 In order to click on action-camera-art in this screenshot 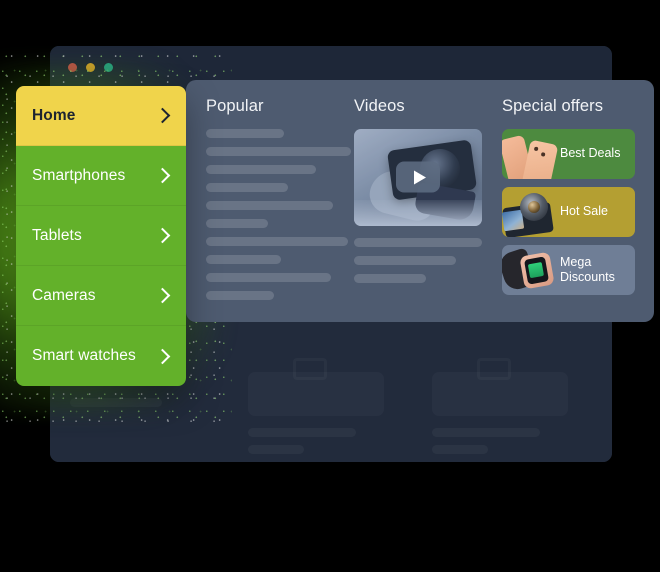, I will do `click(531, 212)`.